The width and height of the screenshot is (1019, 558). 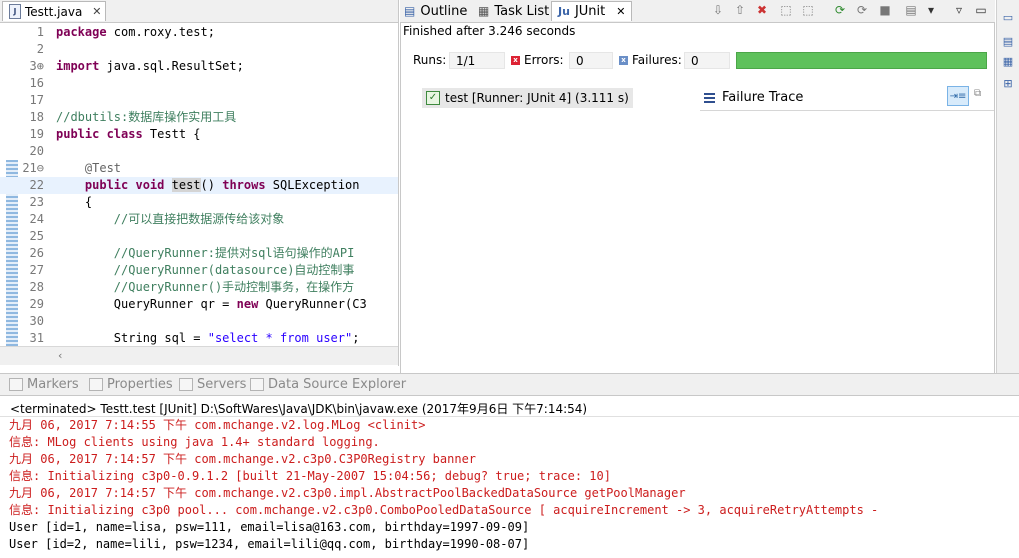 What do you see at coordinates (623, 60) in the screenshot?
I see `failure-icon: x` at bounding box center [623, 60].